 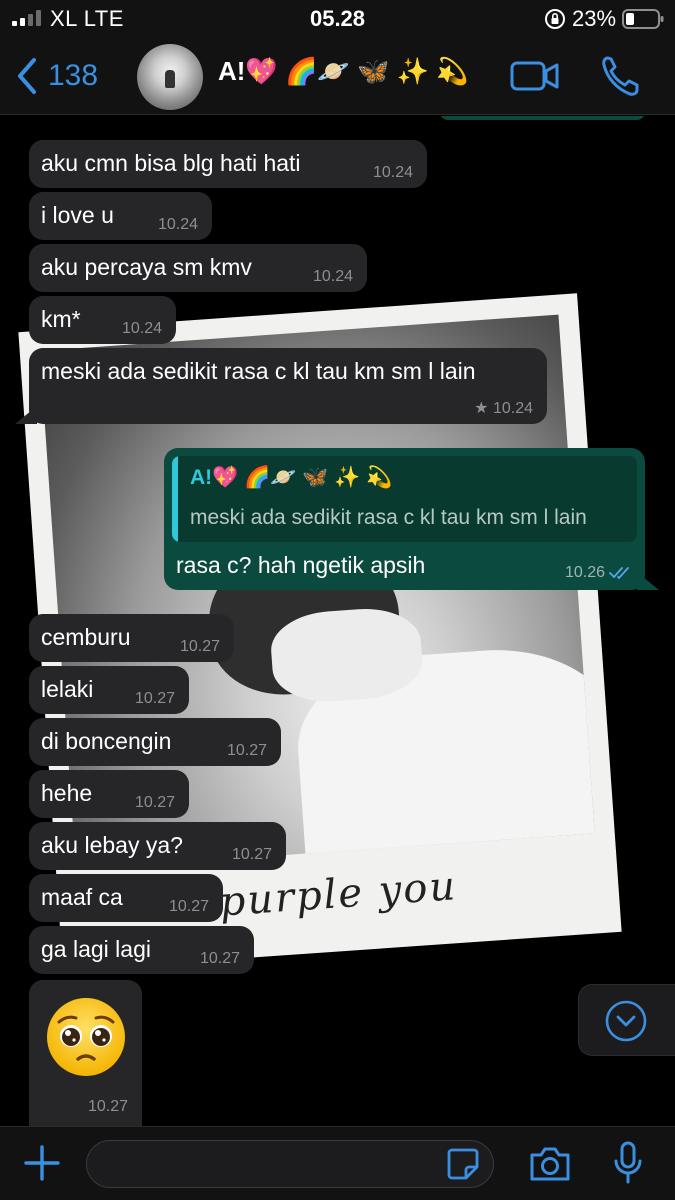 I want to click on read-receipt-icon, so click(x=619, y=573).